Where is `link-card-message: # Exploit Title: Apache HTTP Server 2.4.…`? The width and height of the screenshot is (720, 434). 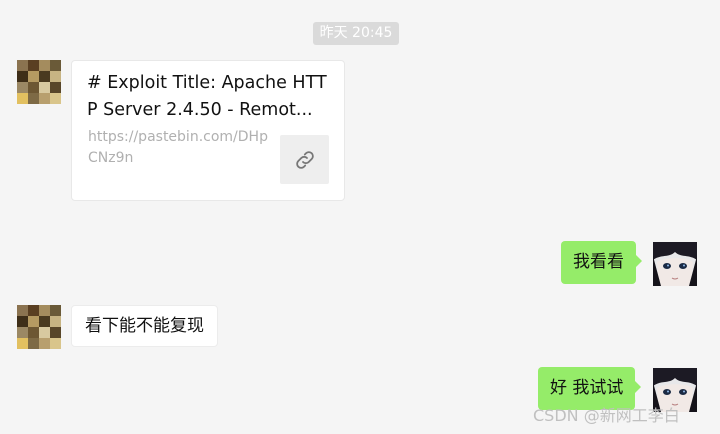
link-card-message: # Exploit Title: Apache HTTP Server 2.4.… is located at coordinates (208, 130).